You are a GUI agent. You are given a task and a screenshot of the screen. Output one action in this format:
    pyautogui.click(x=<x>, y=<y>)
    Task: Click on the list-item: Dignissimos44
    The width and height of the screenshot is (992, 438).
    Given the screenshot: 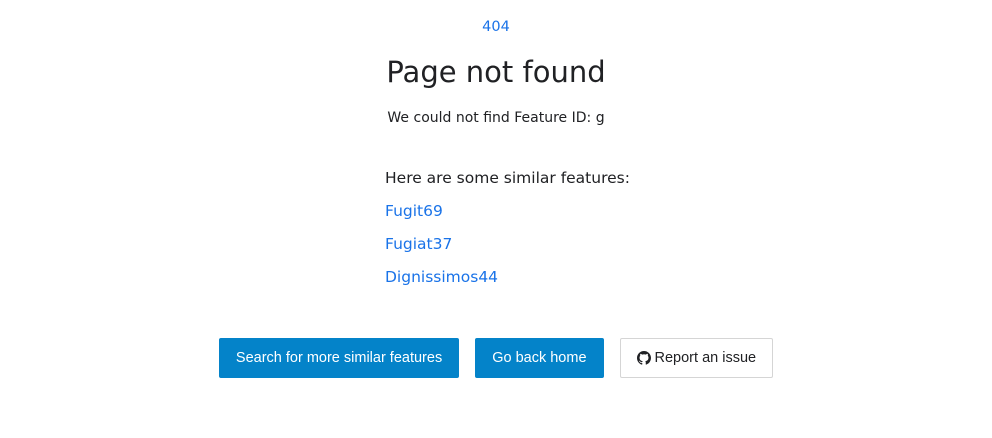 What is the action you would take?
    pyautogui.click(x=535, y=282)
    